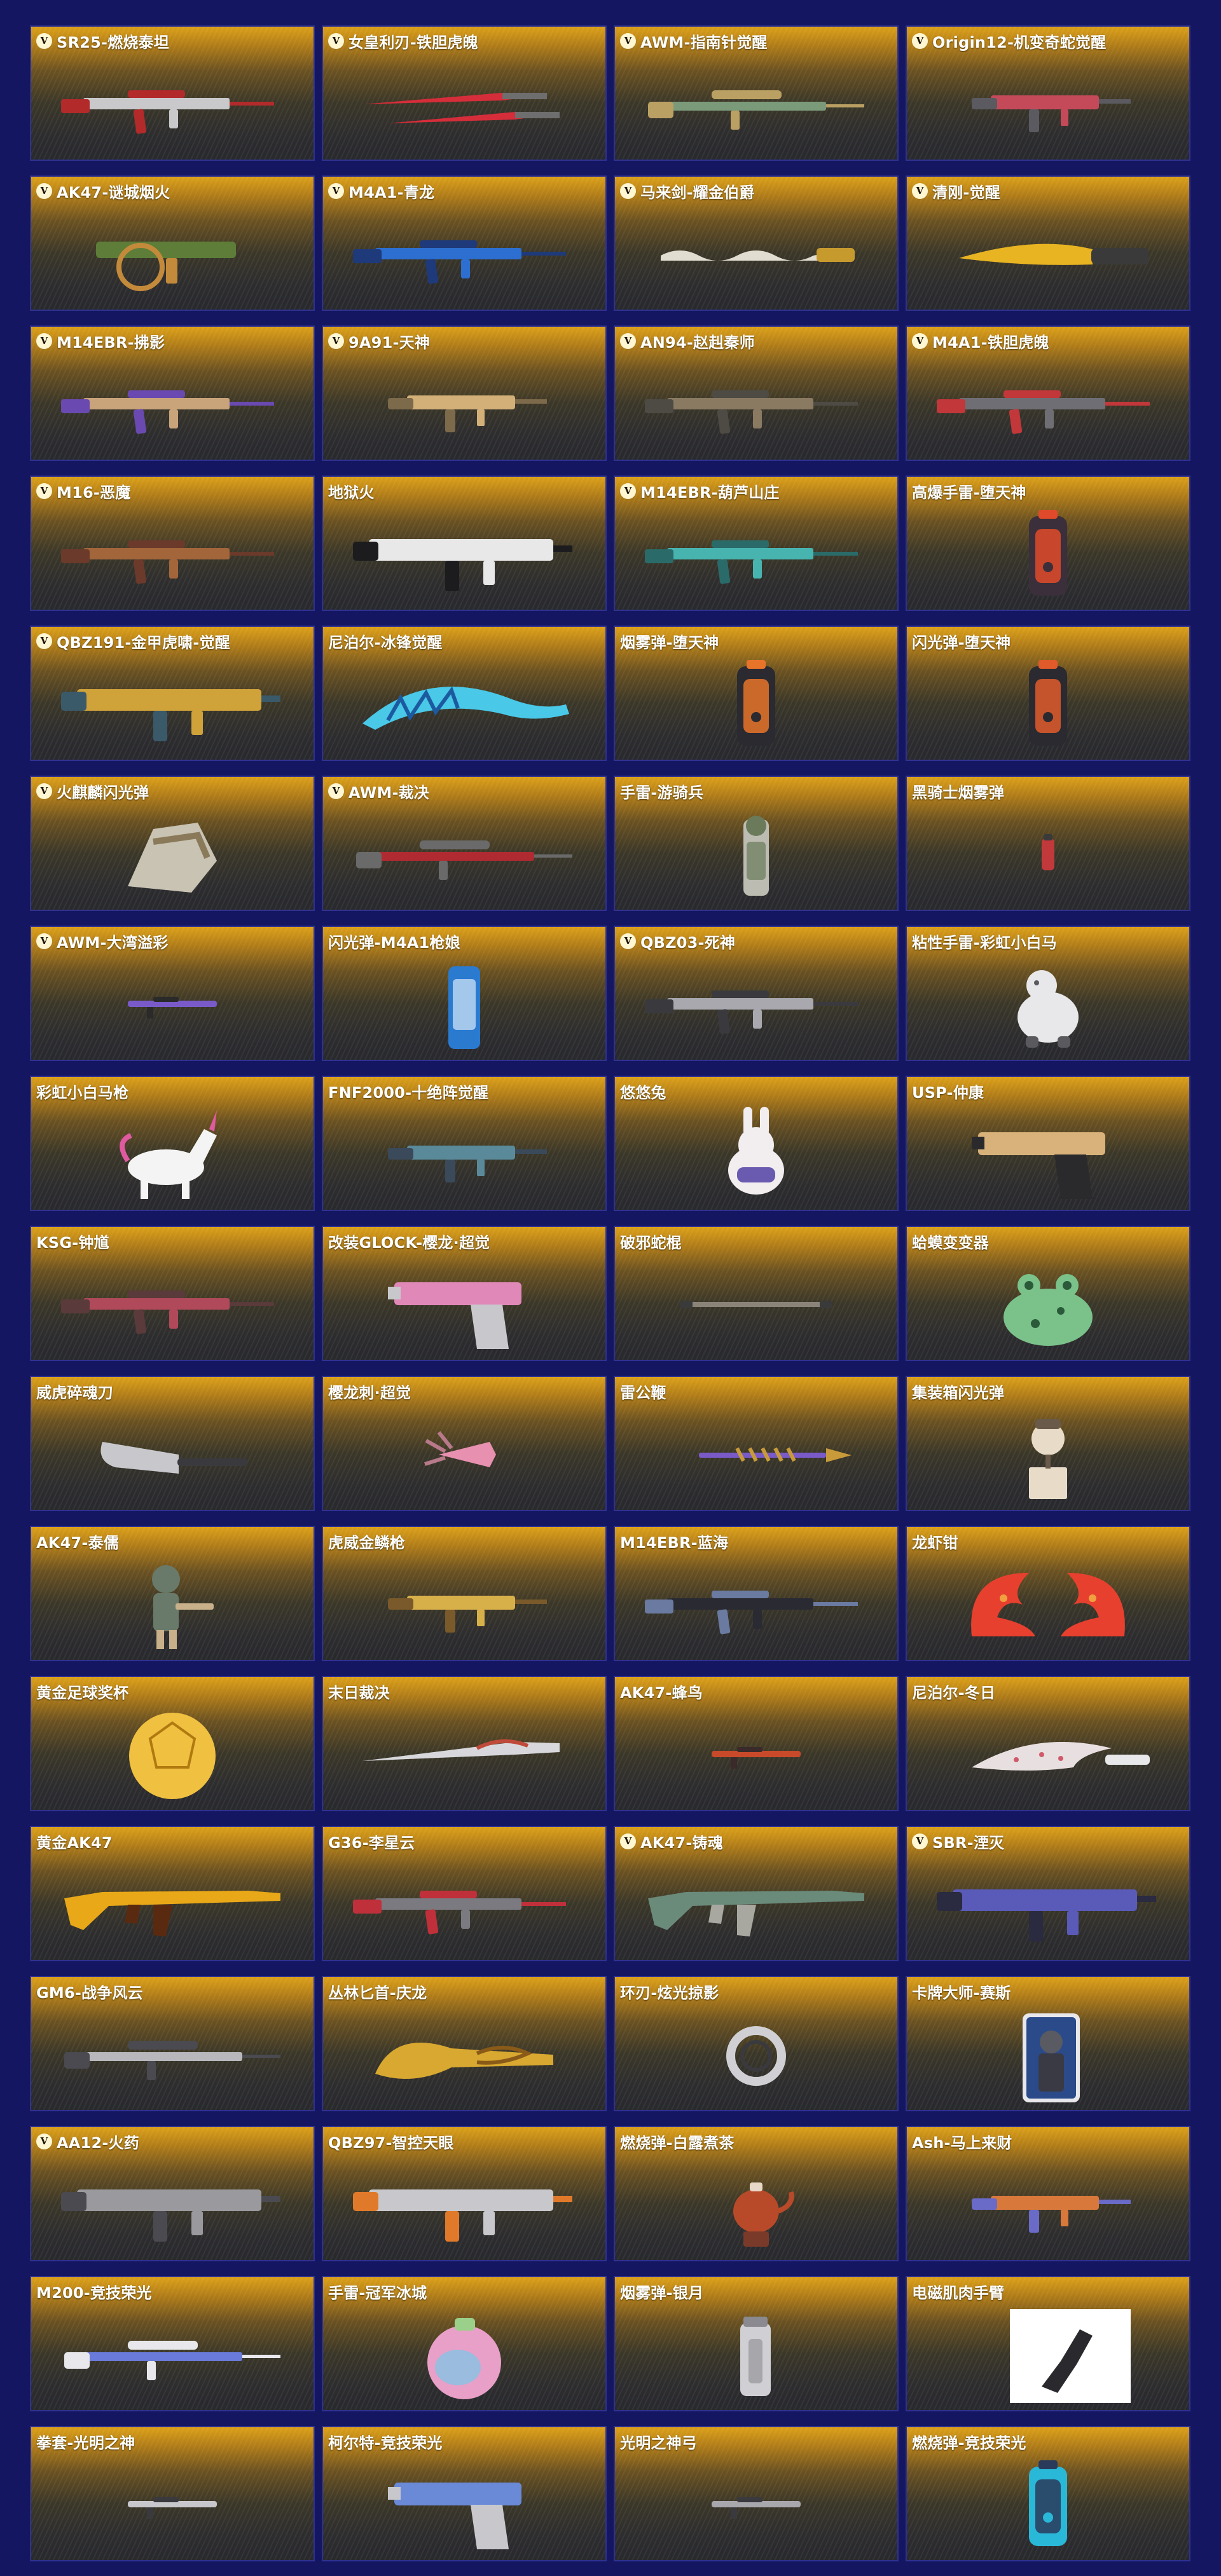  What do you see at coordinates (969, 493) in the screenshot?
I see `item-name: 高爆手雷-堕天神` at bounding box center [969, 493].